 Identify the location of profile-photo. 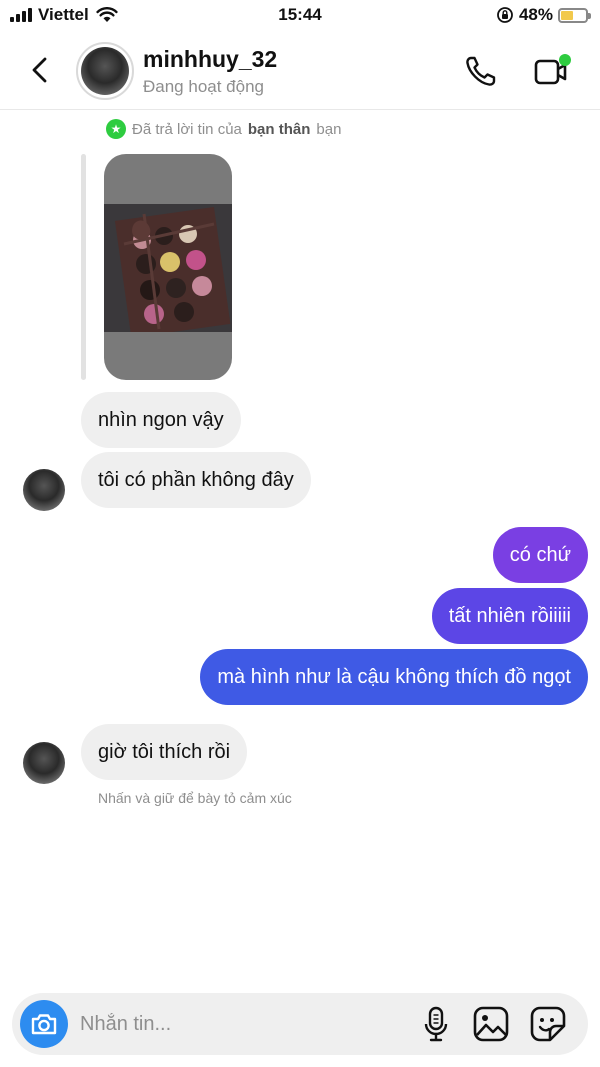
(105, 71).